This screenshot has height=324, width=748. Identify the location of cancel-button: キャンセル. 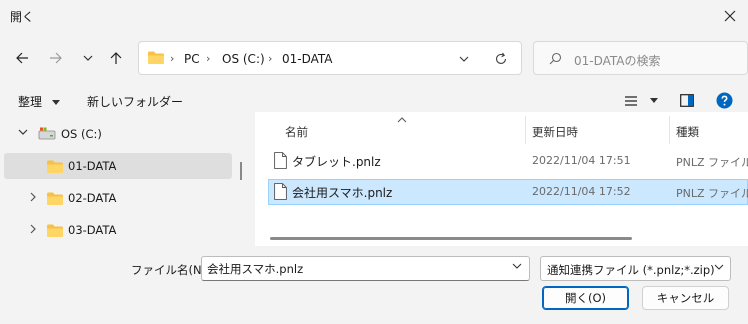
(685, 298).